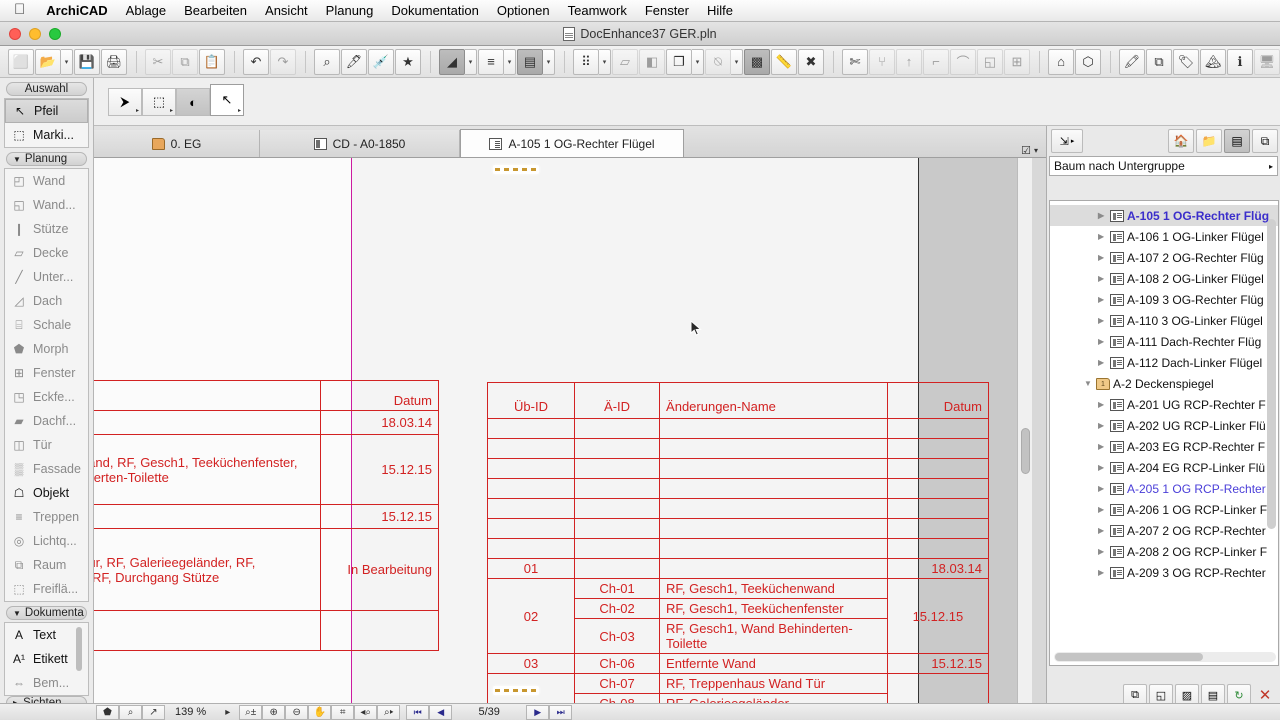 This screenshot has width=1280, height=720. Describe the element at coordinates (617, 608) in the screenshot. I see `cell-ae-id: Ch-02` at that location.